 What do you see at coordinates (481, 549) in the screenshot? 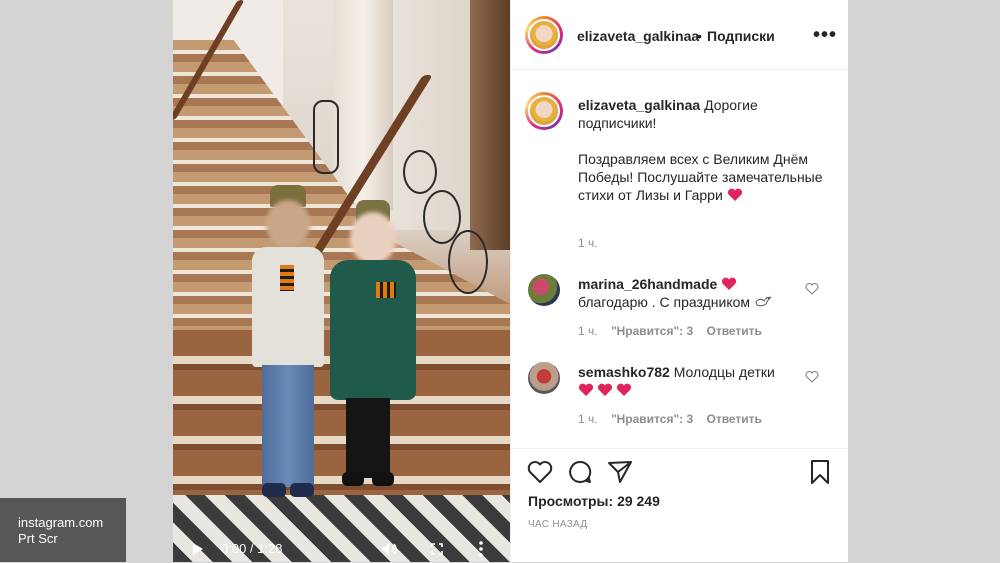
I see `video-more-icon` at bounding box center [481, 549].